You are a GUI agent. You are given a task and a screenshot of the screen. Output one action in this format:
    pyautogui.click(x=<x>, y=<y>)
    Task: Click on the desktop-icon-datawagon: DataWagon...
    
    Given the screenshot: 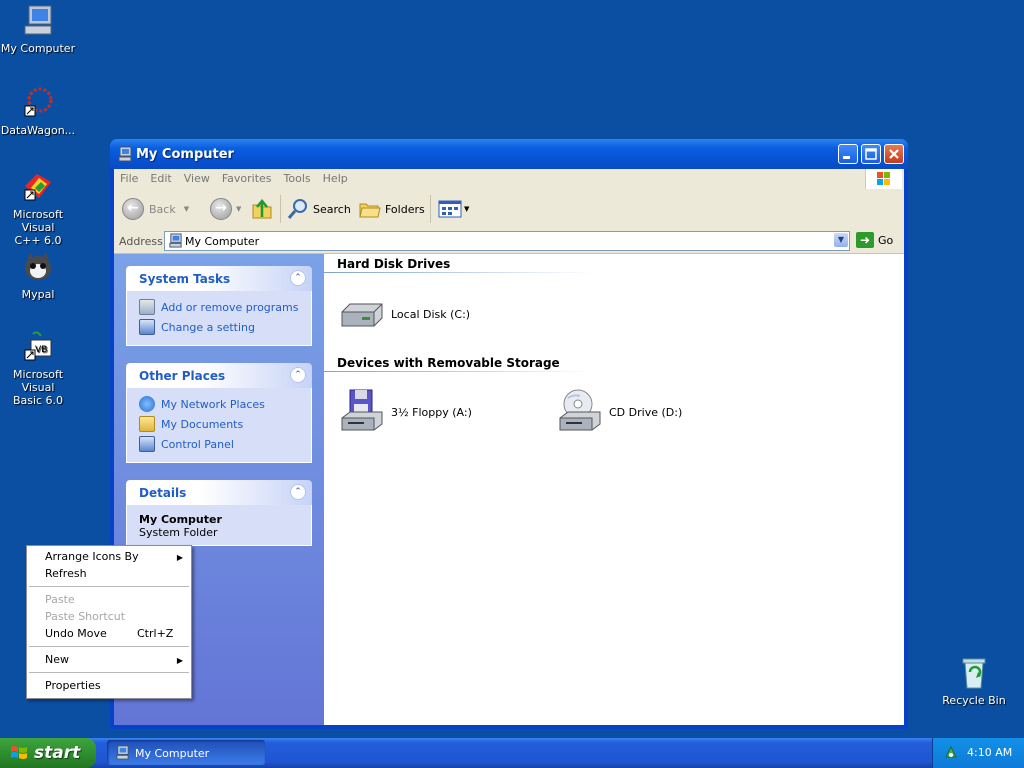 What is the action you would take?
    pyautogui.click(x=39, y=111)
    